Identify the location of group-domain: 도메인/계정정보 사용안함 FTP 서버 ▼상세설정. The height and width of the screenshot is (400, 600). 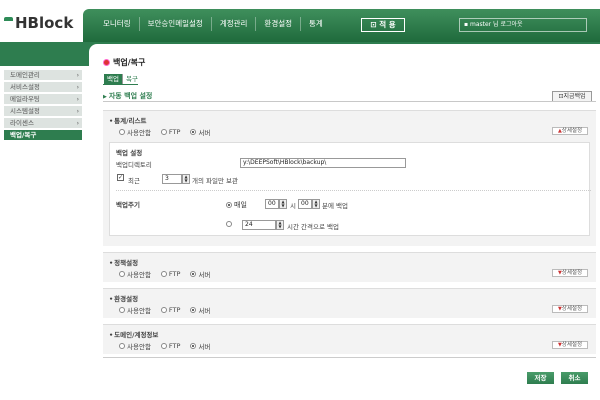
(349, 339).